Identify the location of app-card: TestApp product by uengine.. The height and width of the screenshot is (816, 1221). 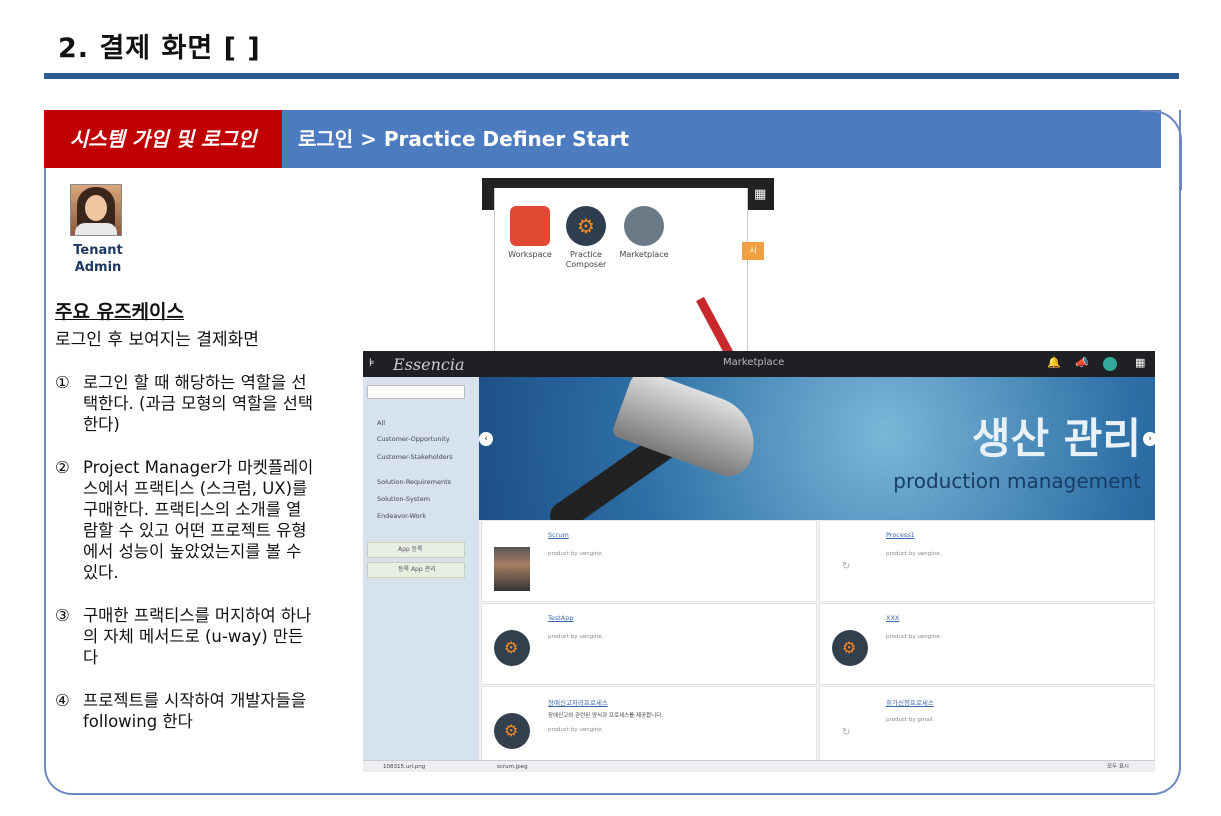
(649, 644).